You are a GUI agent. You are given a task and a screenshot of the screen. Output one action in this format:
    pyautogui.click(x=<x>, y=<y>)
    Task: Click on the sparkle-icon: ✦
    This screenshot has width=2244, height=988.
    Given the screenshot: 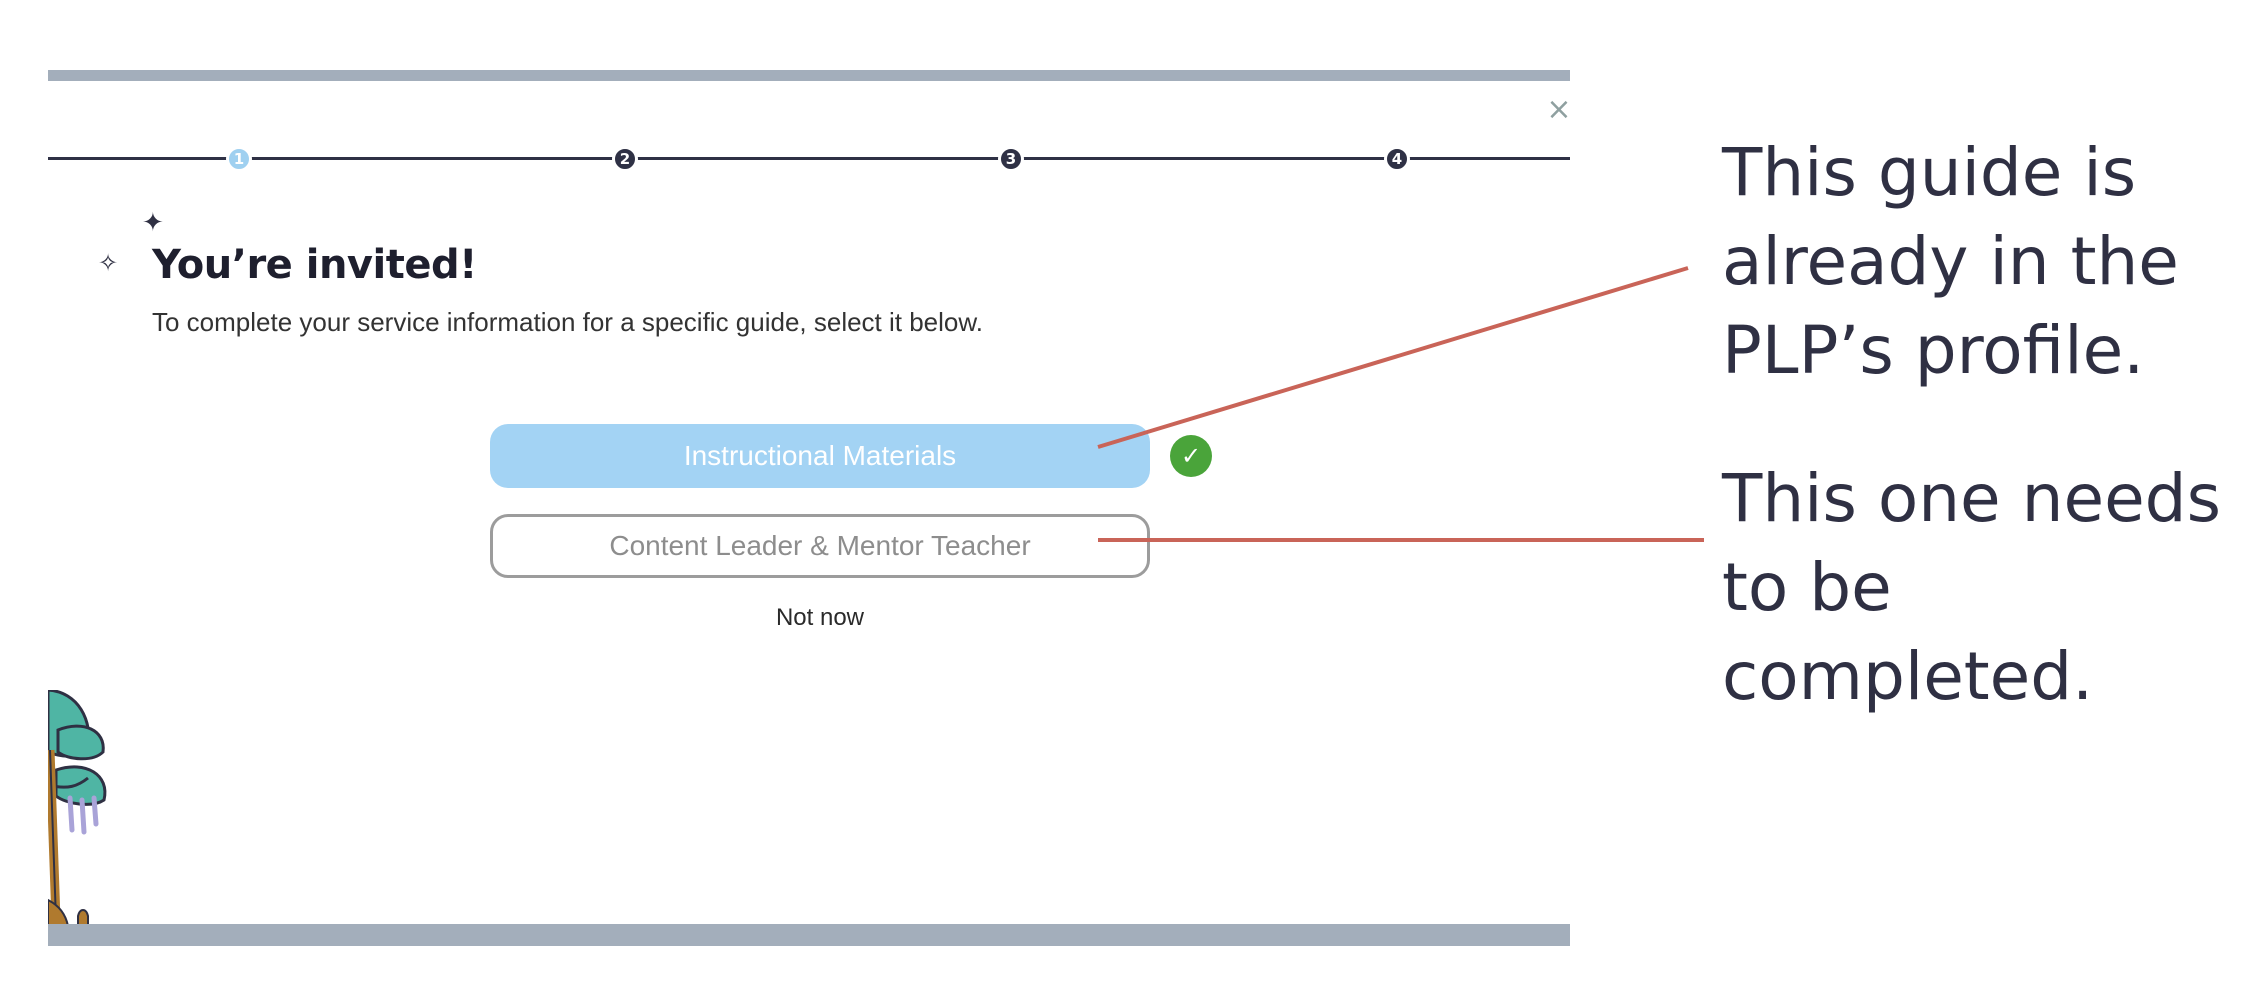 What is the action you would take?
    pyautogui.click(x=153, y=223)
    